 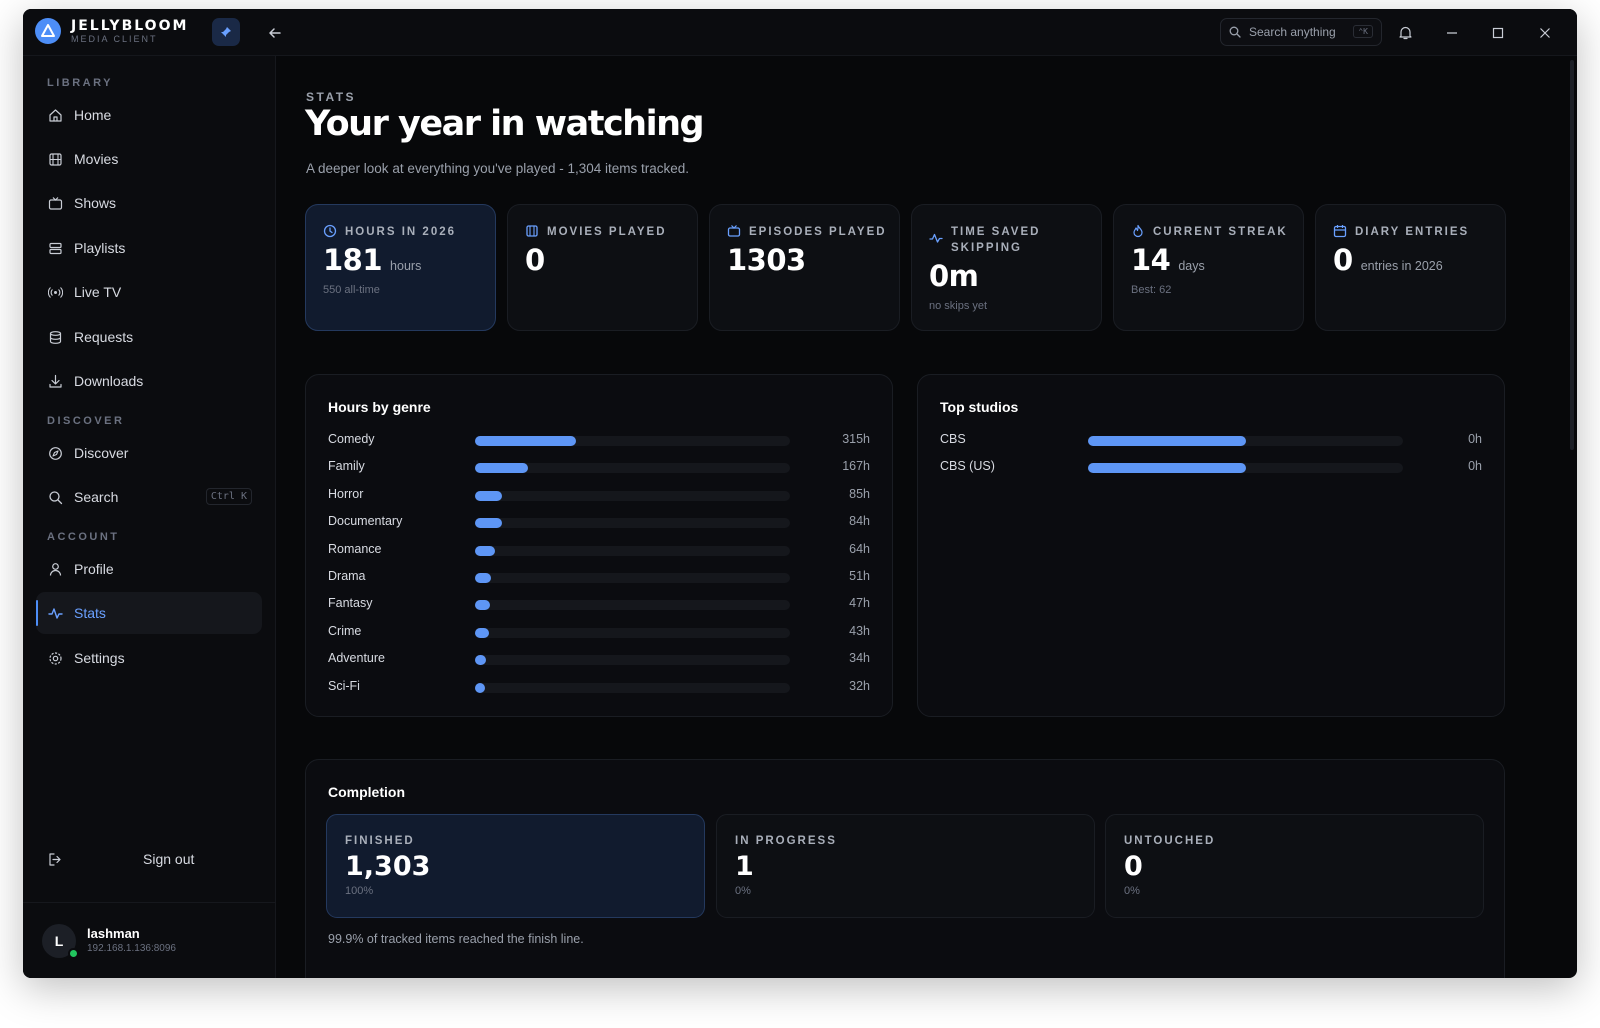 I want to click on sidebar-item-downloads: Downloads, so click(x=149, y=381).